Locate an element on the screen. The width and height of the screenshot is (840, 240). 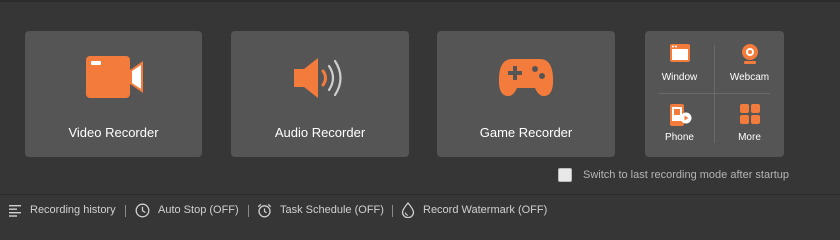
record-watermark-label: Record Watermark (OFF) is located at coordinates (485, 210).